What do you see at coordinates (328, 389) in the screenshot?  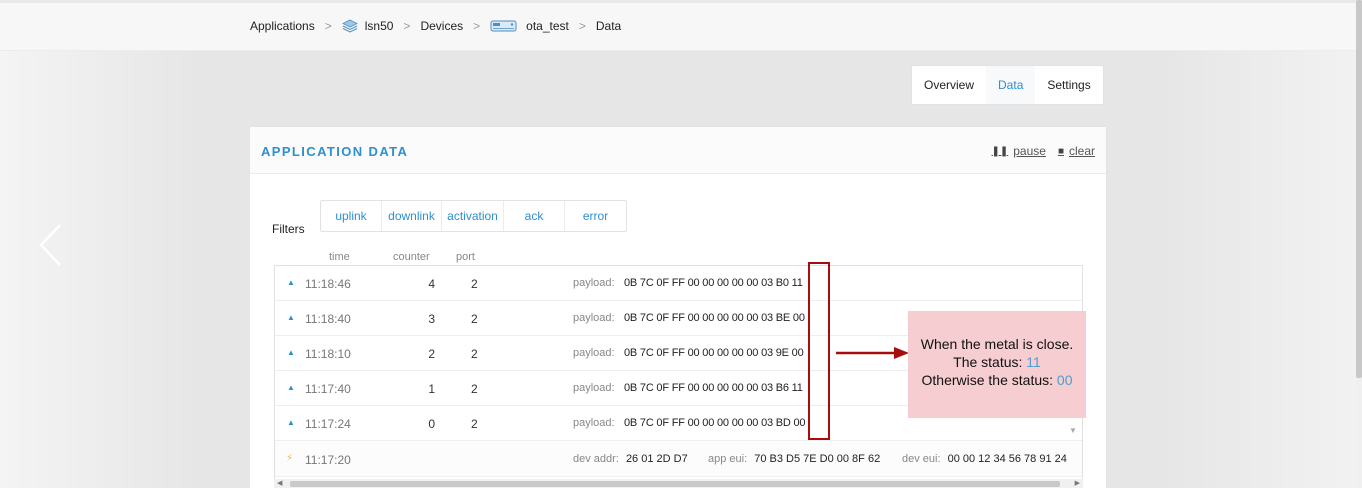 I see `row-time: 11:17:40` at bounding box center [328, 389].